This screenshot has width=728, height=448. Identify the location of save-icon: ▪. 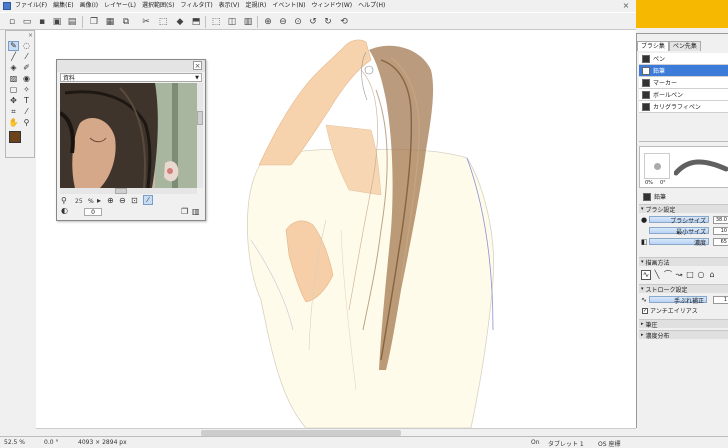
(42, 22).